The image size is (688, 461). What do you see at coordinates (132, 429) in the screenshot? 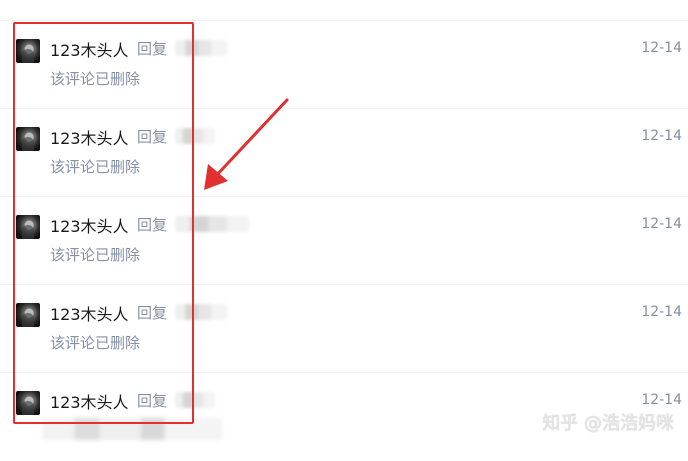
I see `blurred-comment-text` at bounding box center [132, 429].